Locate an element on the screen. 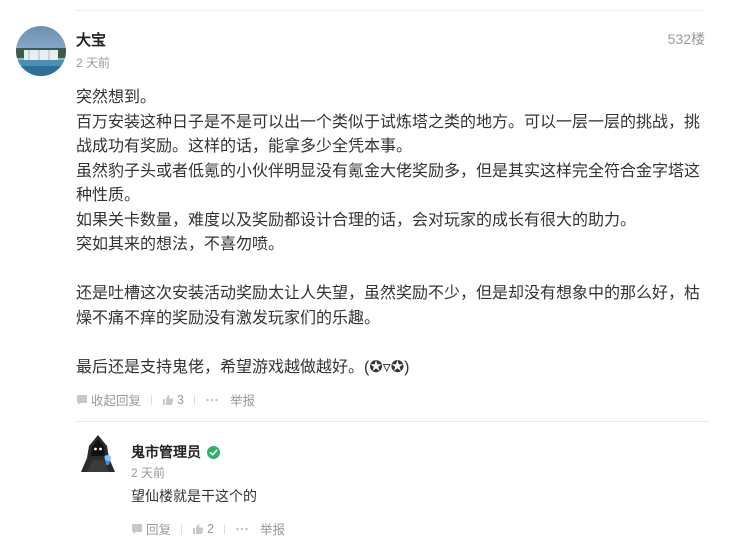  post-paragraph: 如果关卡数量，难度以及奖励都设计合理的话，会对玩家的成长有很大的助力。 is located at coordinates (356, 220).